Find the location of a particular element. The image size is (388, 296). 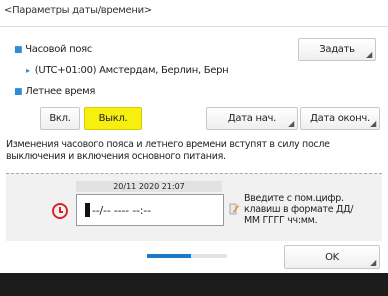

dst-start-date-button: Дата нач. ◢ is located at coordinates (252, 118).